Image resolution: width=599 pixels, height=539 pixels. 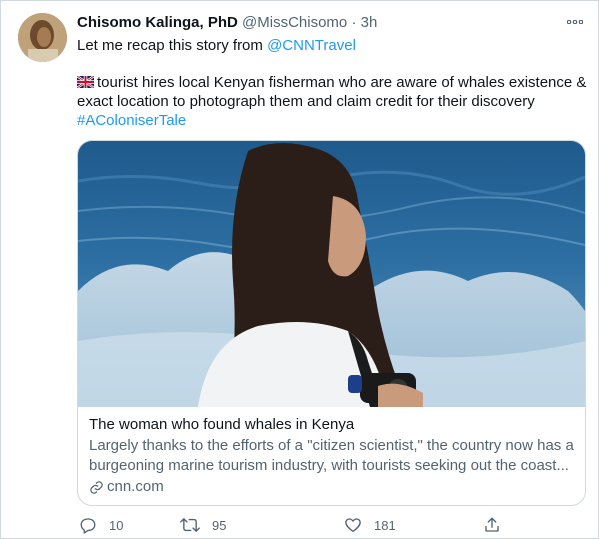 I want to click on tweet-header: Chisomo Kalinga, PhD @MissChisomo · 3h, so click(x=227, y=23).